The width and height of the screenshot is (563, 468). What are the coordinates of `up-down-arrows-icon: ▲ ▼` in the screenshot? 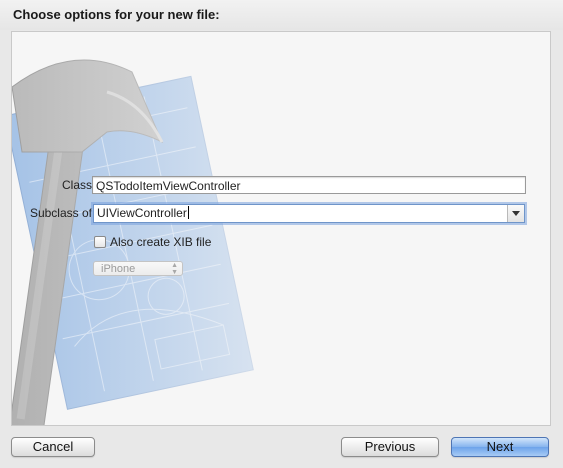 It's located at (174, 269).